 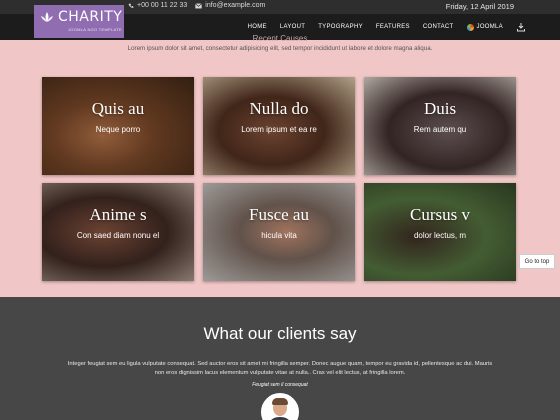 I want to click on email-address: info@example.com, so click(x=235, y=5).